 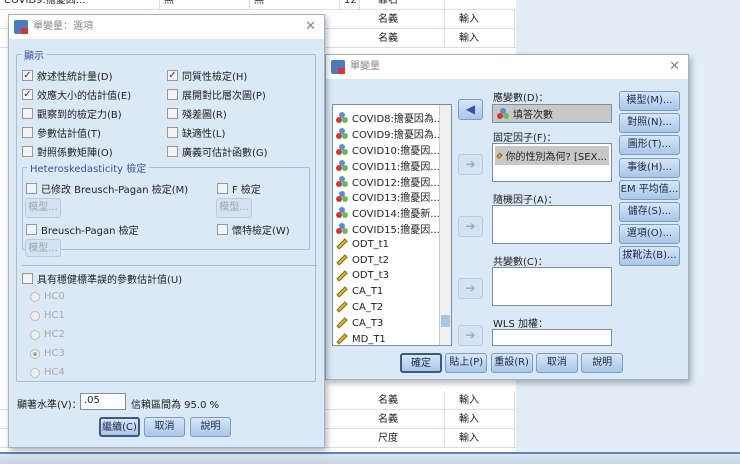 I want to click on left-checkbox-2: 觀察到的檢定力(B), so click(x=72, y=113).